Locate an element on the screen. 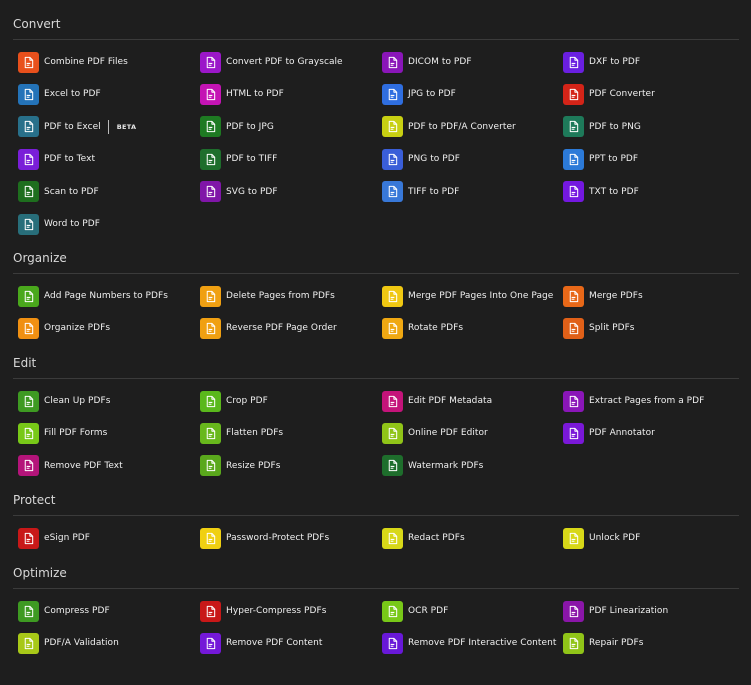 The image size is (751, 685). tool-link: SVG to PDF is located at coordinates (239, 192).